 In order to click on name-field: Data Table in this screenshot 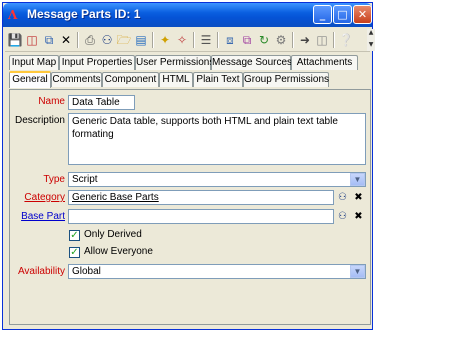, I will do `click(101, 102)`.